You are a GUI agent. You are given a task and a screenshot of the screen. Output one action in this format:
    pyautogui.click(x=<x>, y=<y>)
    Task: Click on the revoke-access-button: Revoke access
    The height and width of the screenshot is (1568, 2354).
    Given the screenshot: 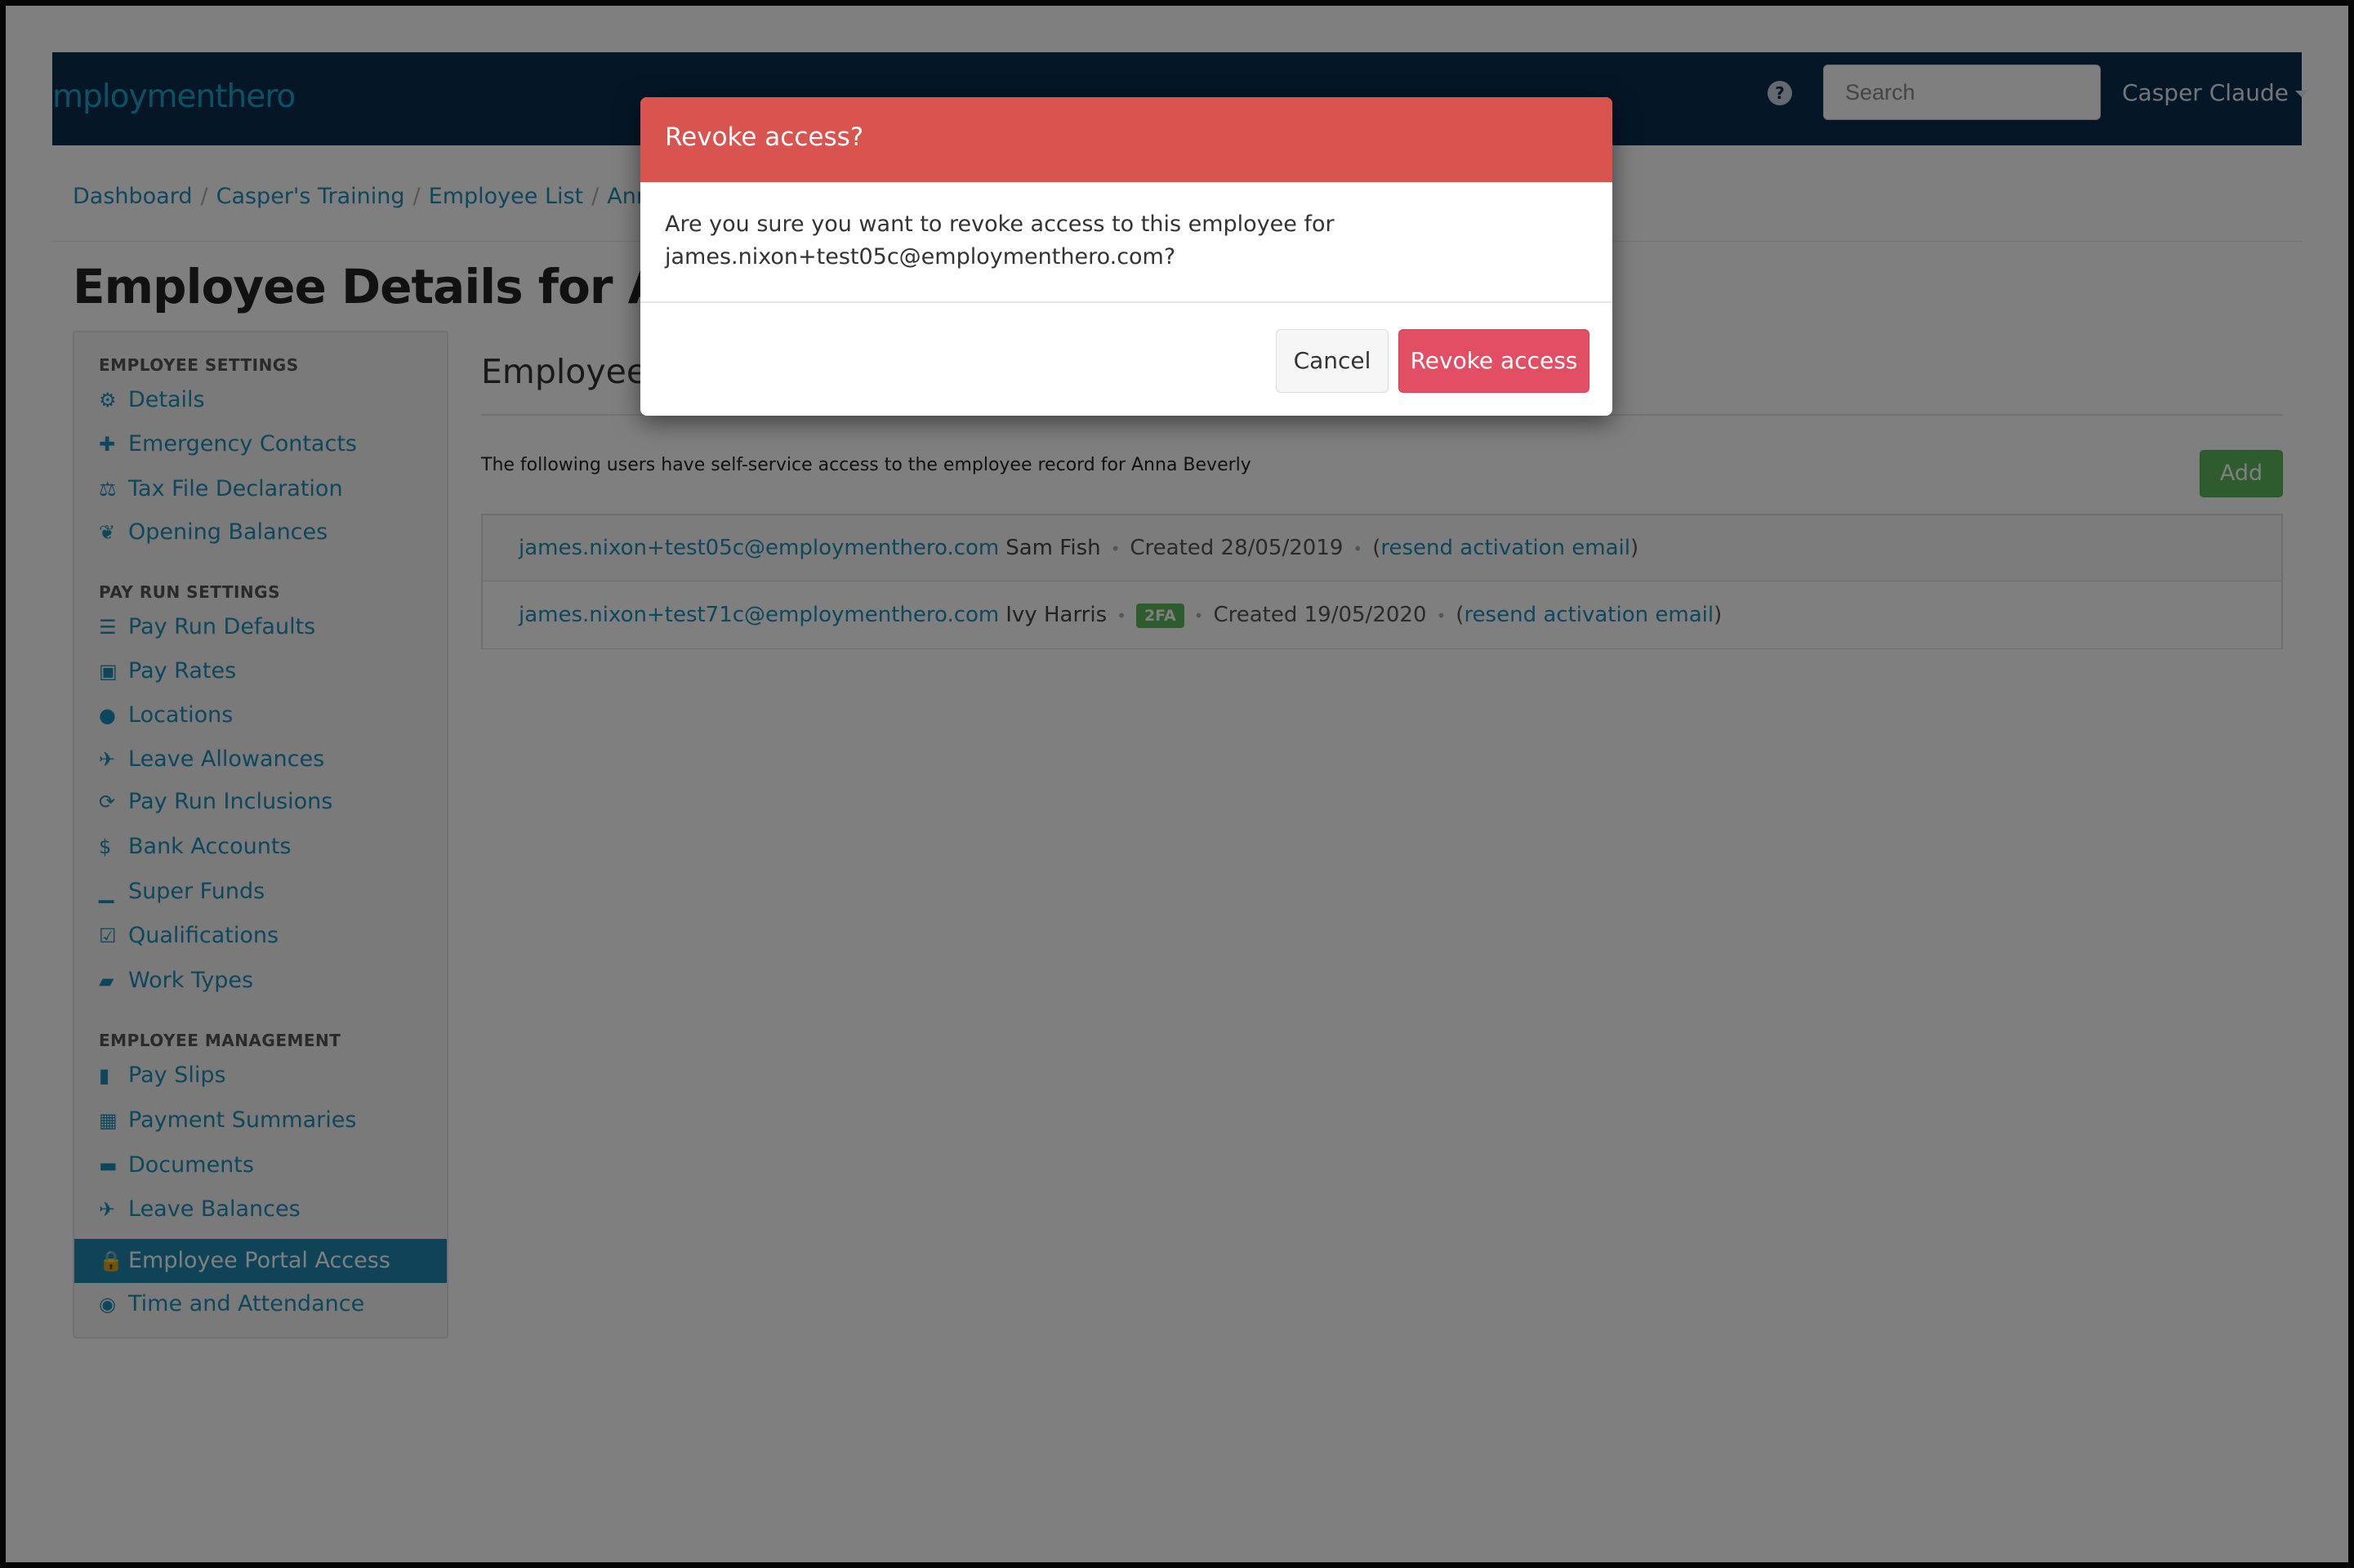 What is the action you would take?
    pyautogui.click(x=1494, y=361)
    